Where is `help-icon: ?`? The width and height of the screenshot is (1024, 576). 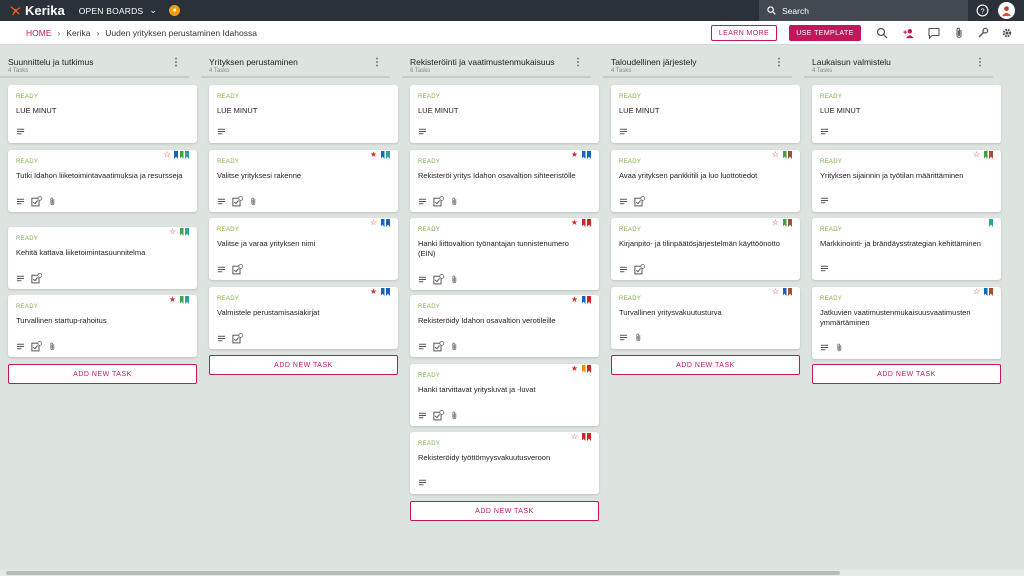
help-icon: ? is located at coordinates (982, 10).